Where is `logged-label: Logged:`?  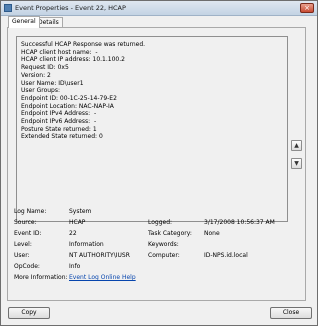
logged-label: Logged: is located at coordinates (160, 222).